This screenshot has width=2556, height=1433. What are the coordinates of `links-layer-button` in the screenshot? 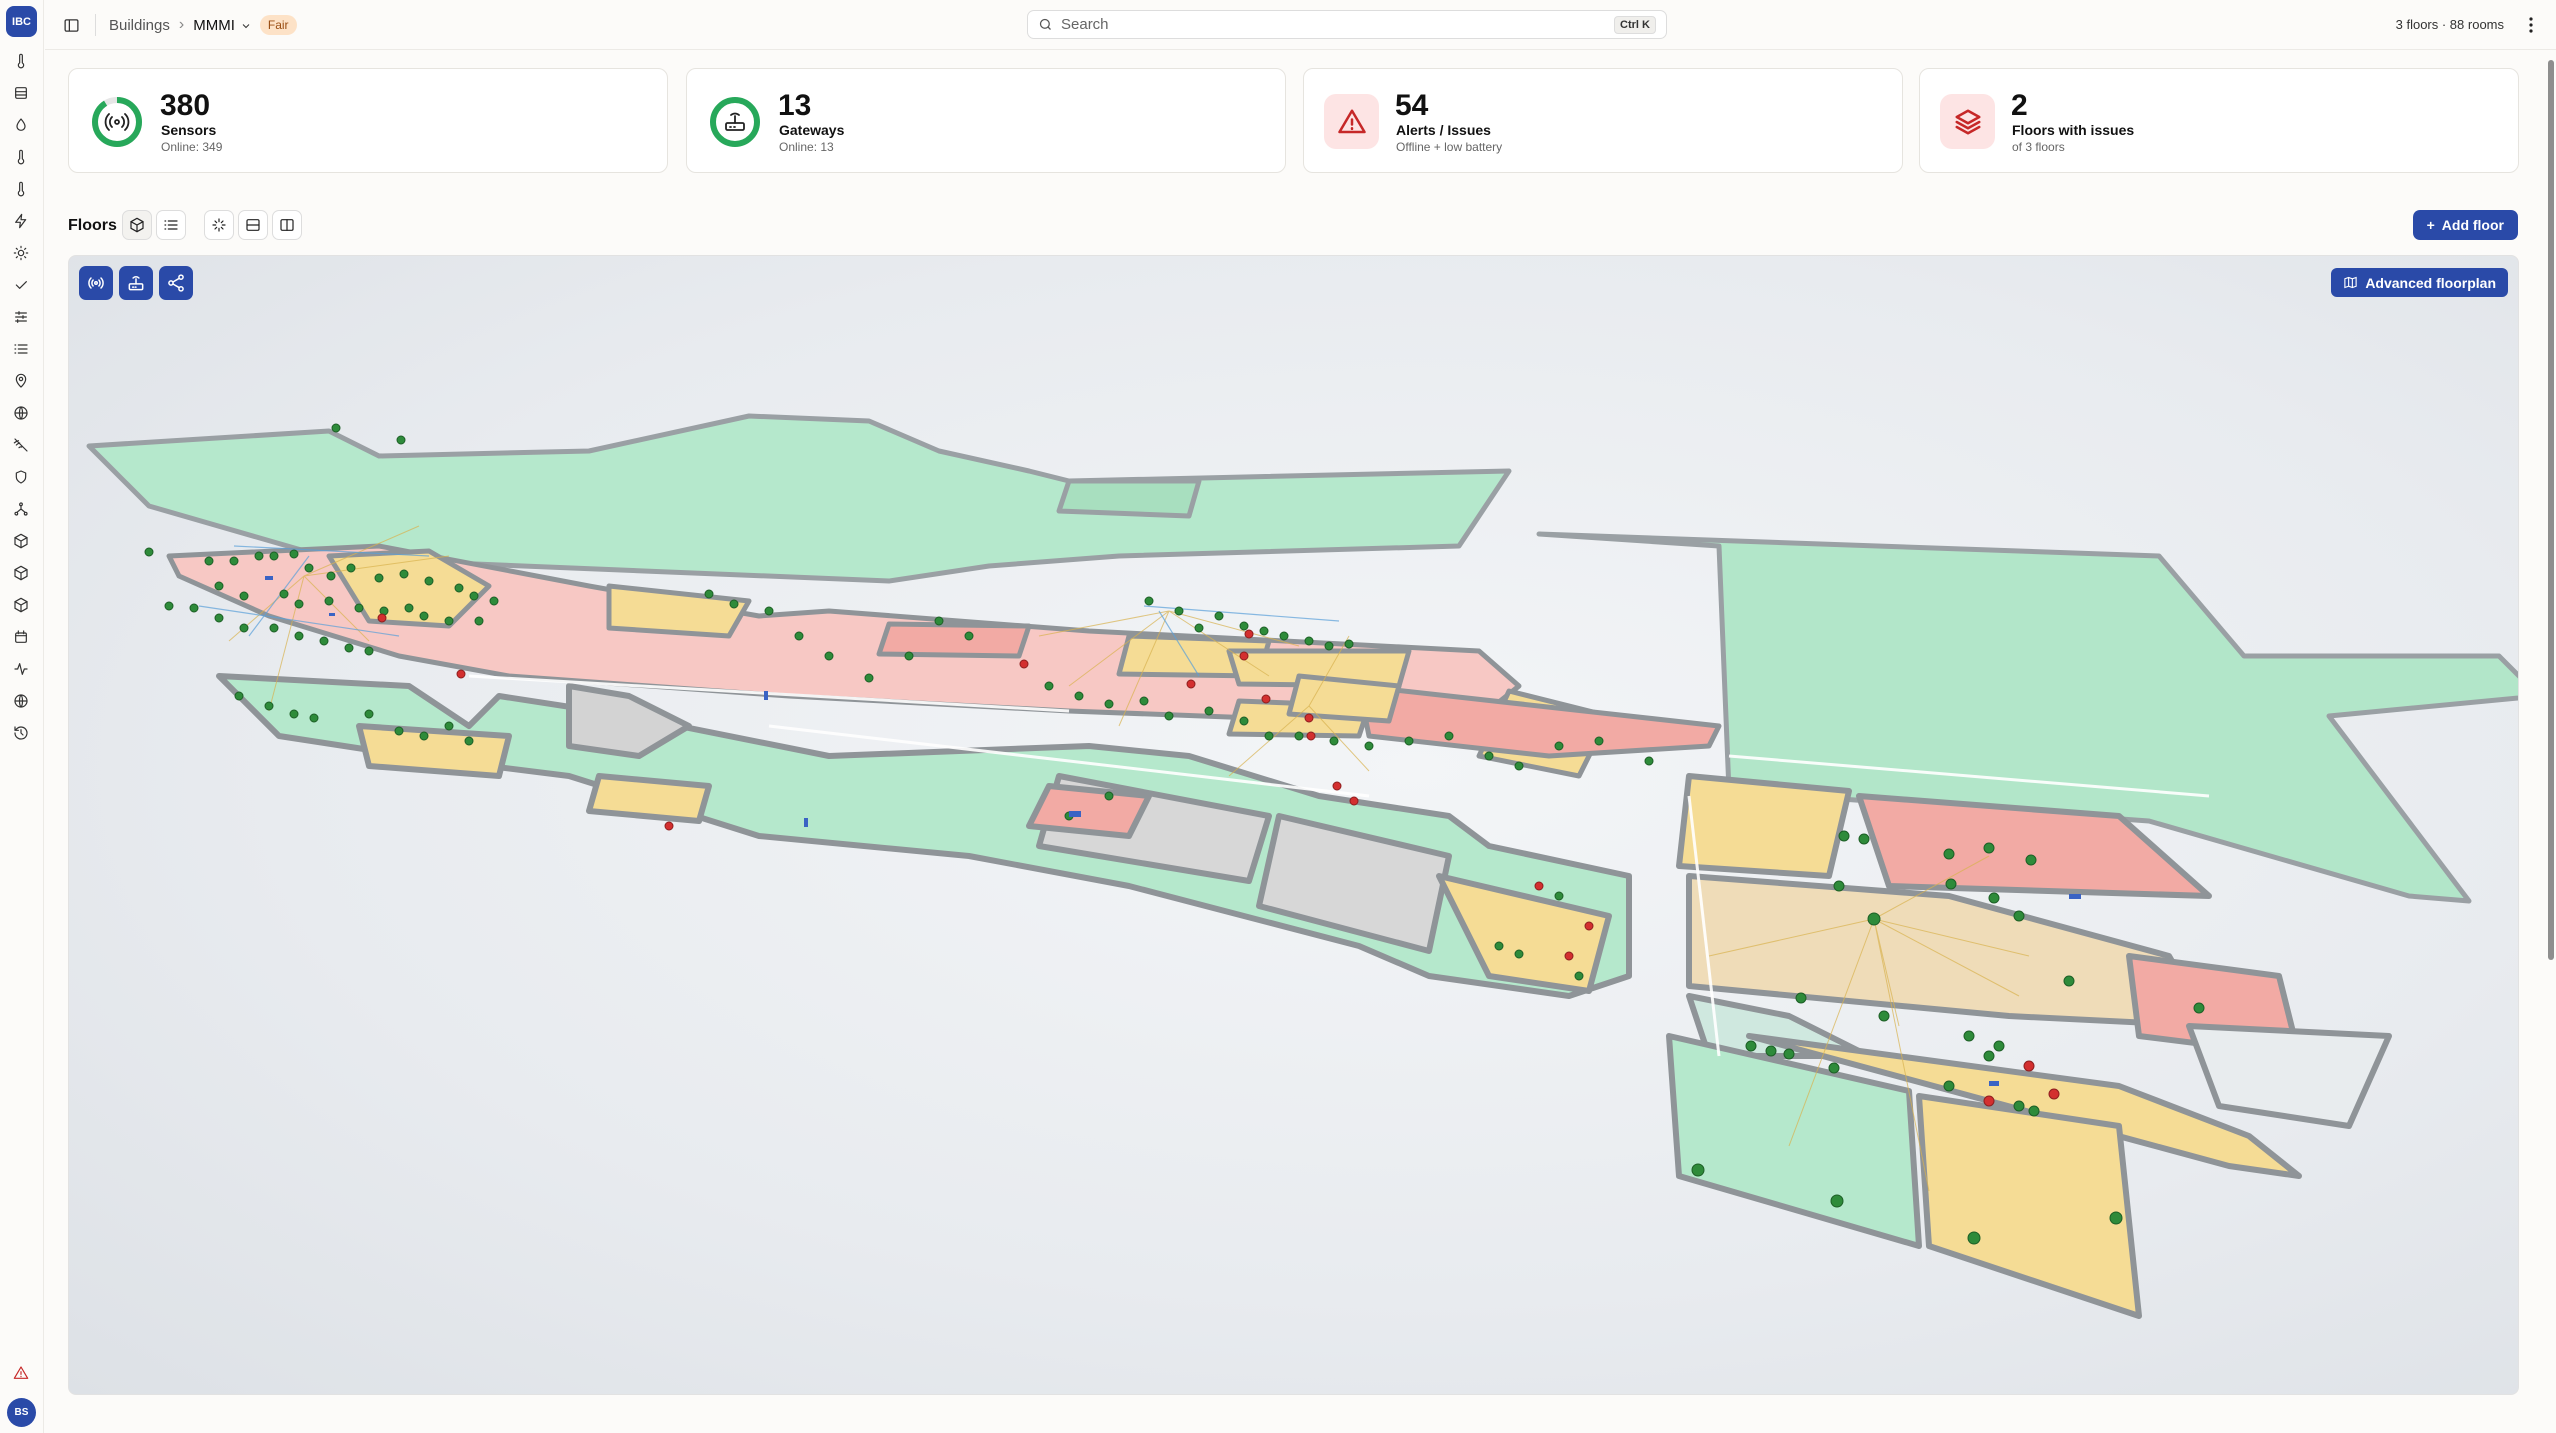 It's located at (176, 283).